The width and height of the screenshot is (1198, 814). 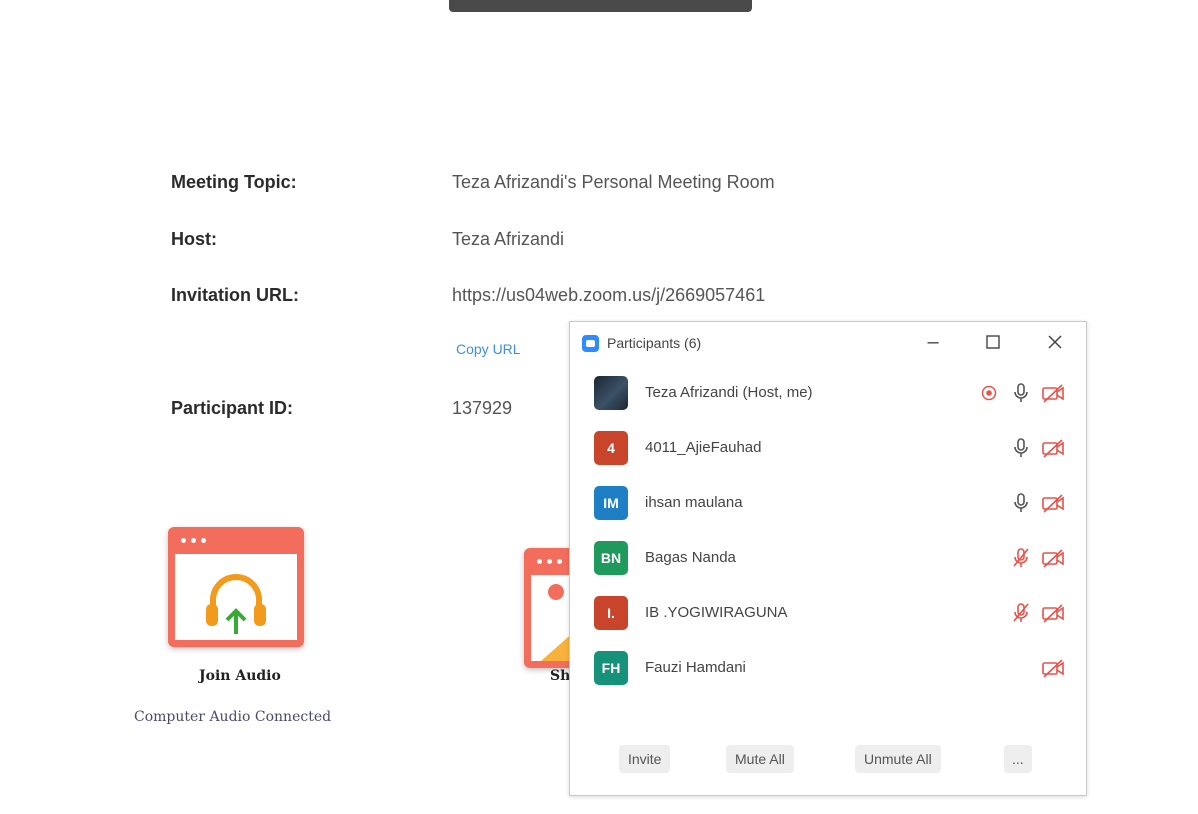 I want to click on close-icon, so click(x=1055, y=342).